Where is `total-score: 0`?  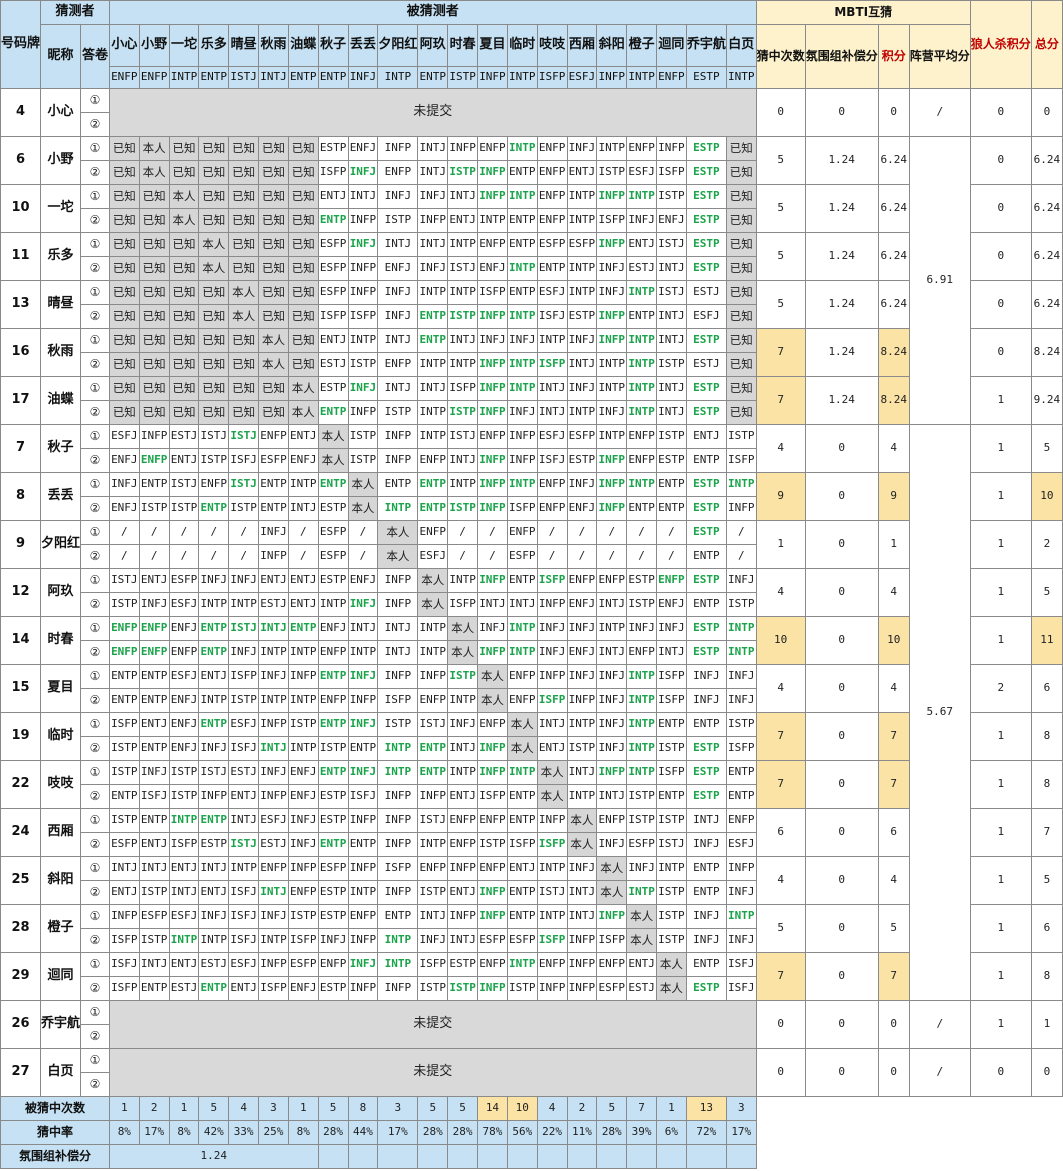 total-score: 0 is located at coordinates (1046, 1072).